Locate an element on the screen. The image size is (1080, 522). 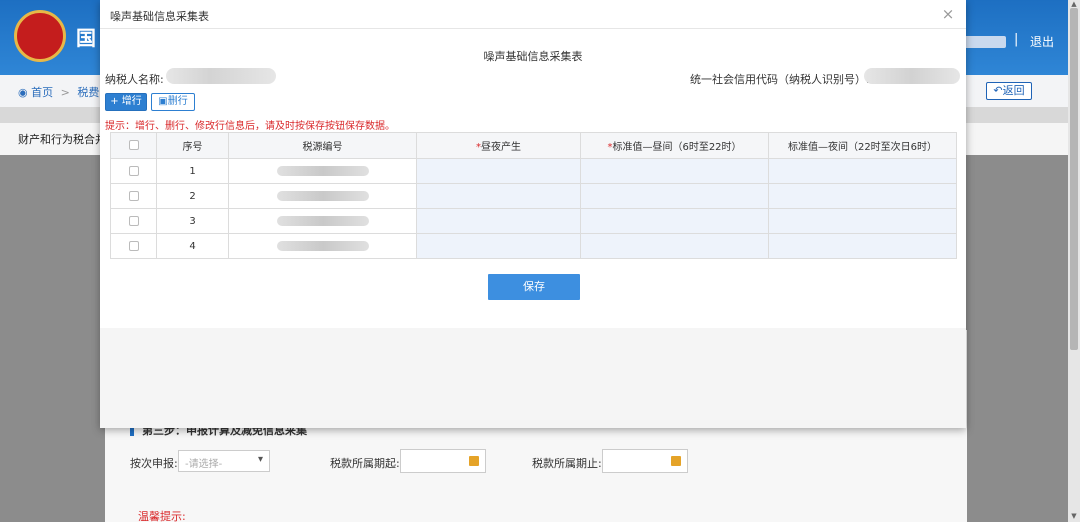
taxpayer-name-value-redacted is located at coordinates (221, 76).